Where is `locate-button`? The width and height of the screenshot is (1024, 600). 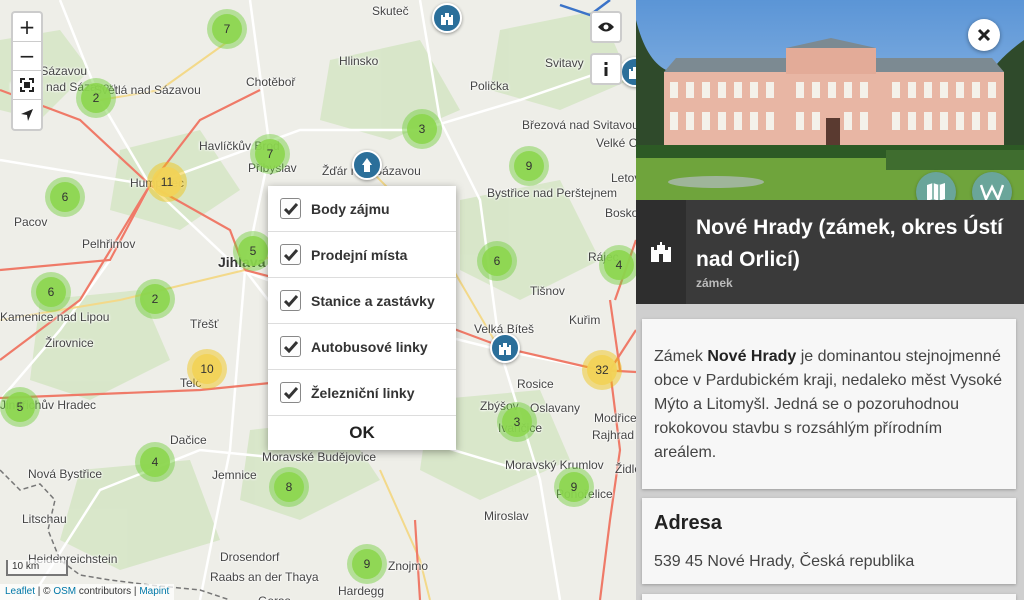
locate-button is located at coordinates (27, 114).